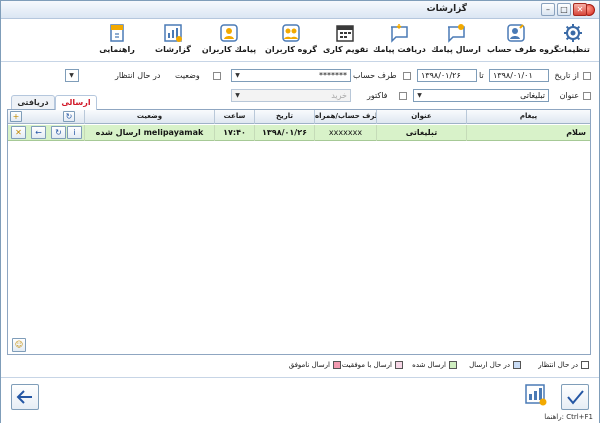 This screenshot has height=423, width=600. What do you see at coordinates (346, 49) in the screenshot?
I see `calendar-label: تقویم كاری` at bounding box center [346, 49].